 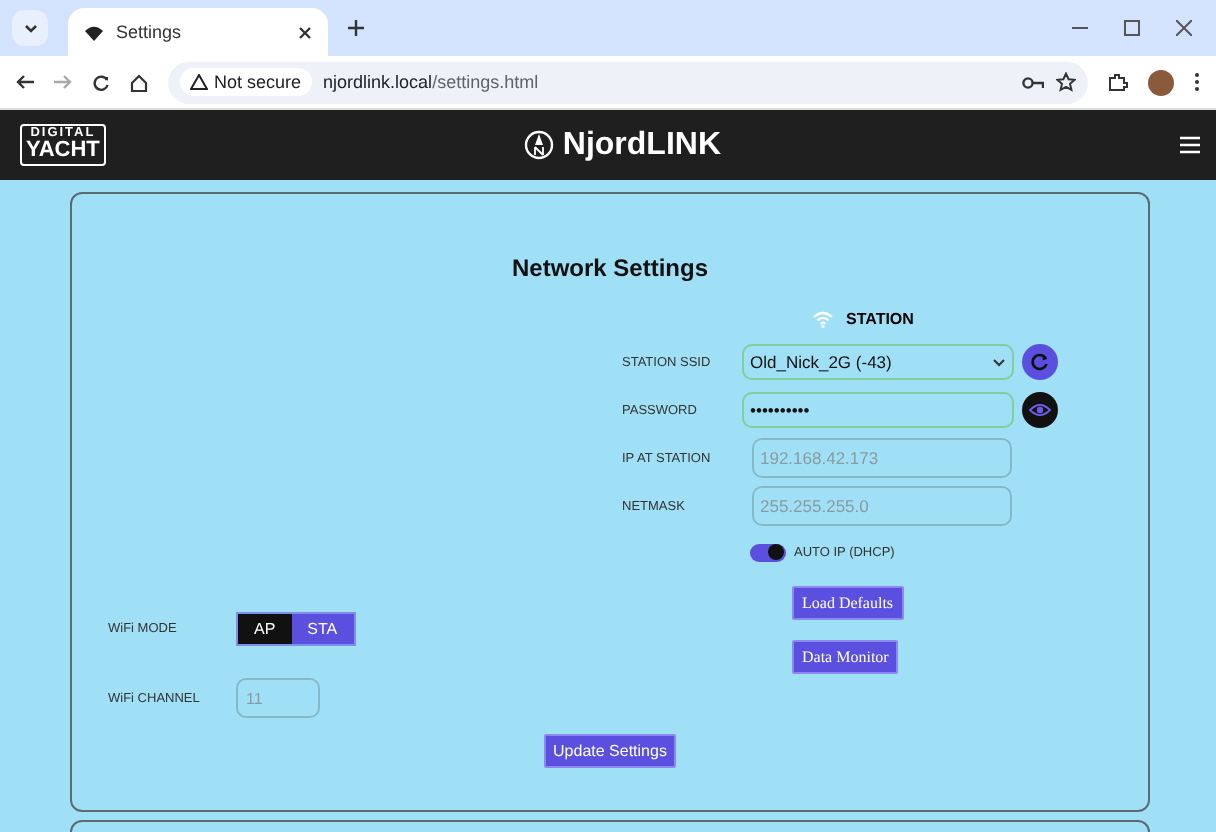 What do you see at coordinates (610, 751) in the screenshot?
I see `update-button: Update Settings` at bounding box center [610, 751].